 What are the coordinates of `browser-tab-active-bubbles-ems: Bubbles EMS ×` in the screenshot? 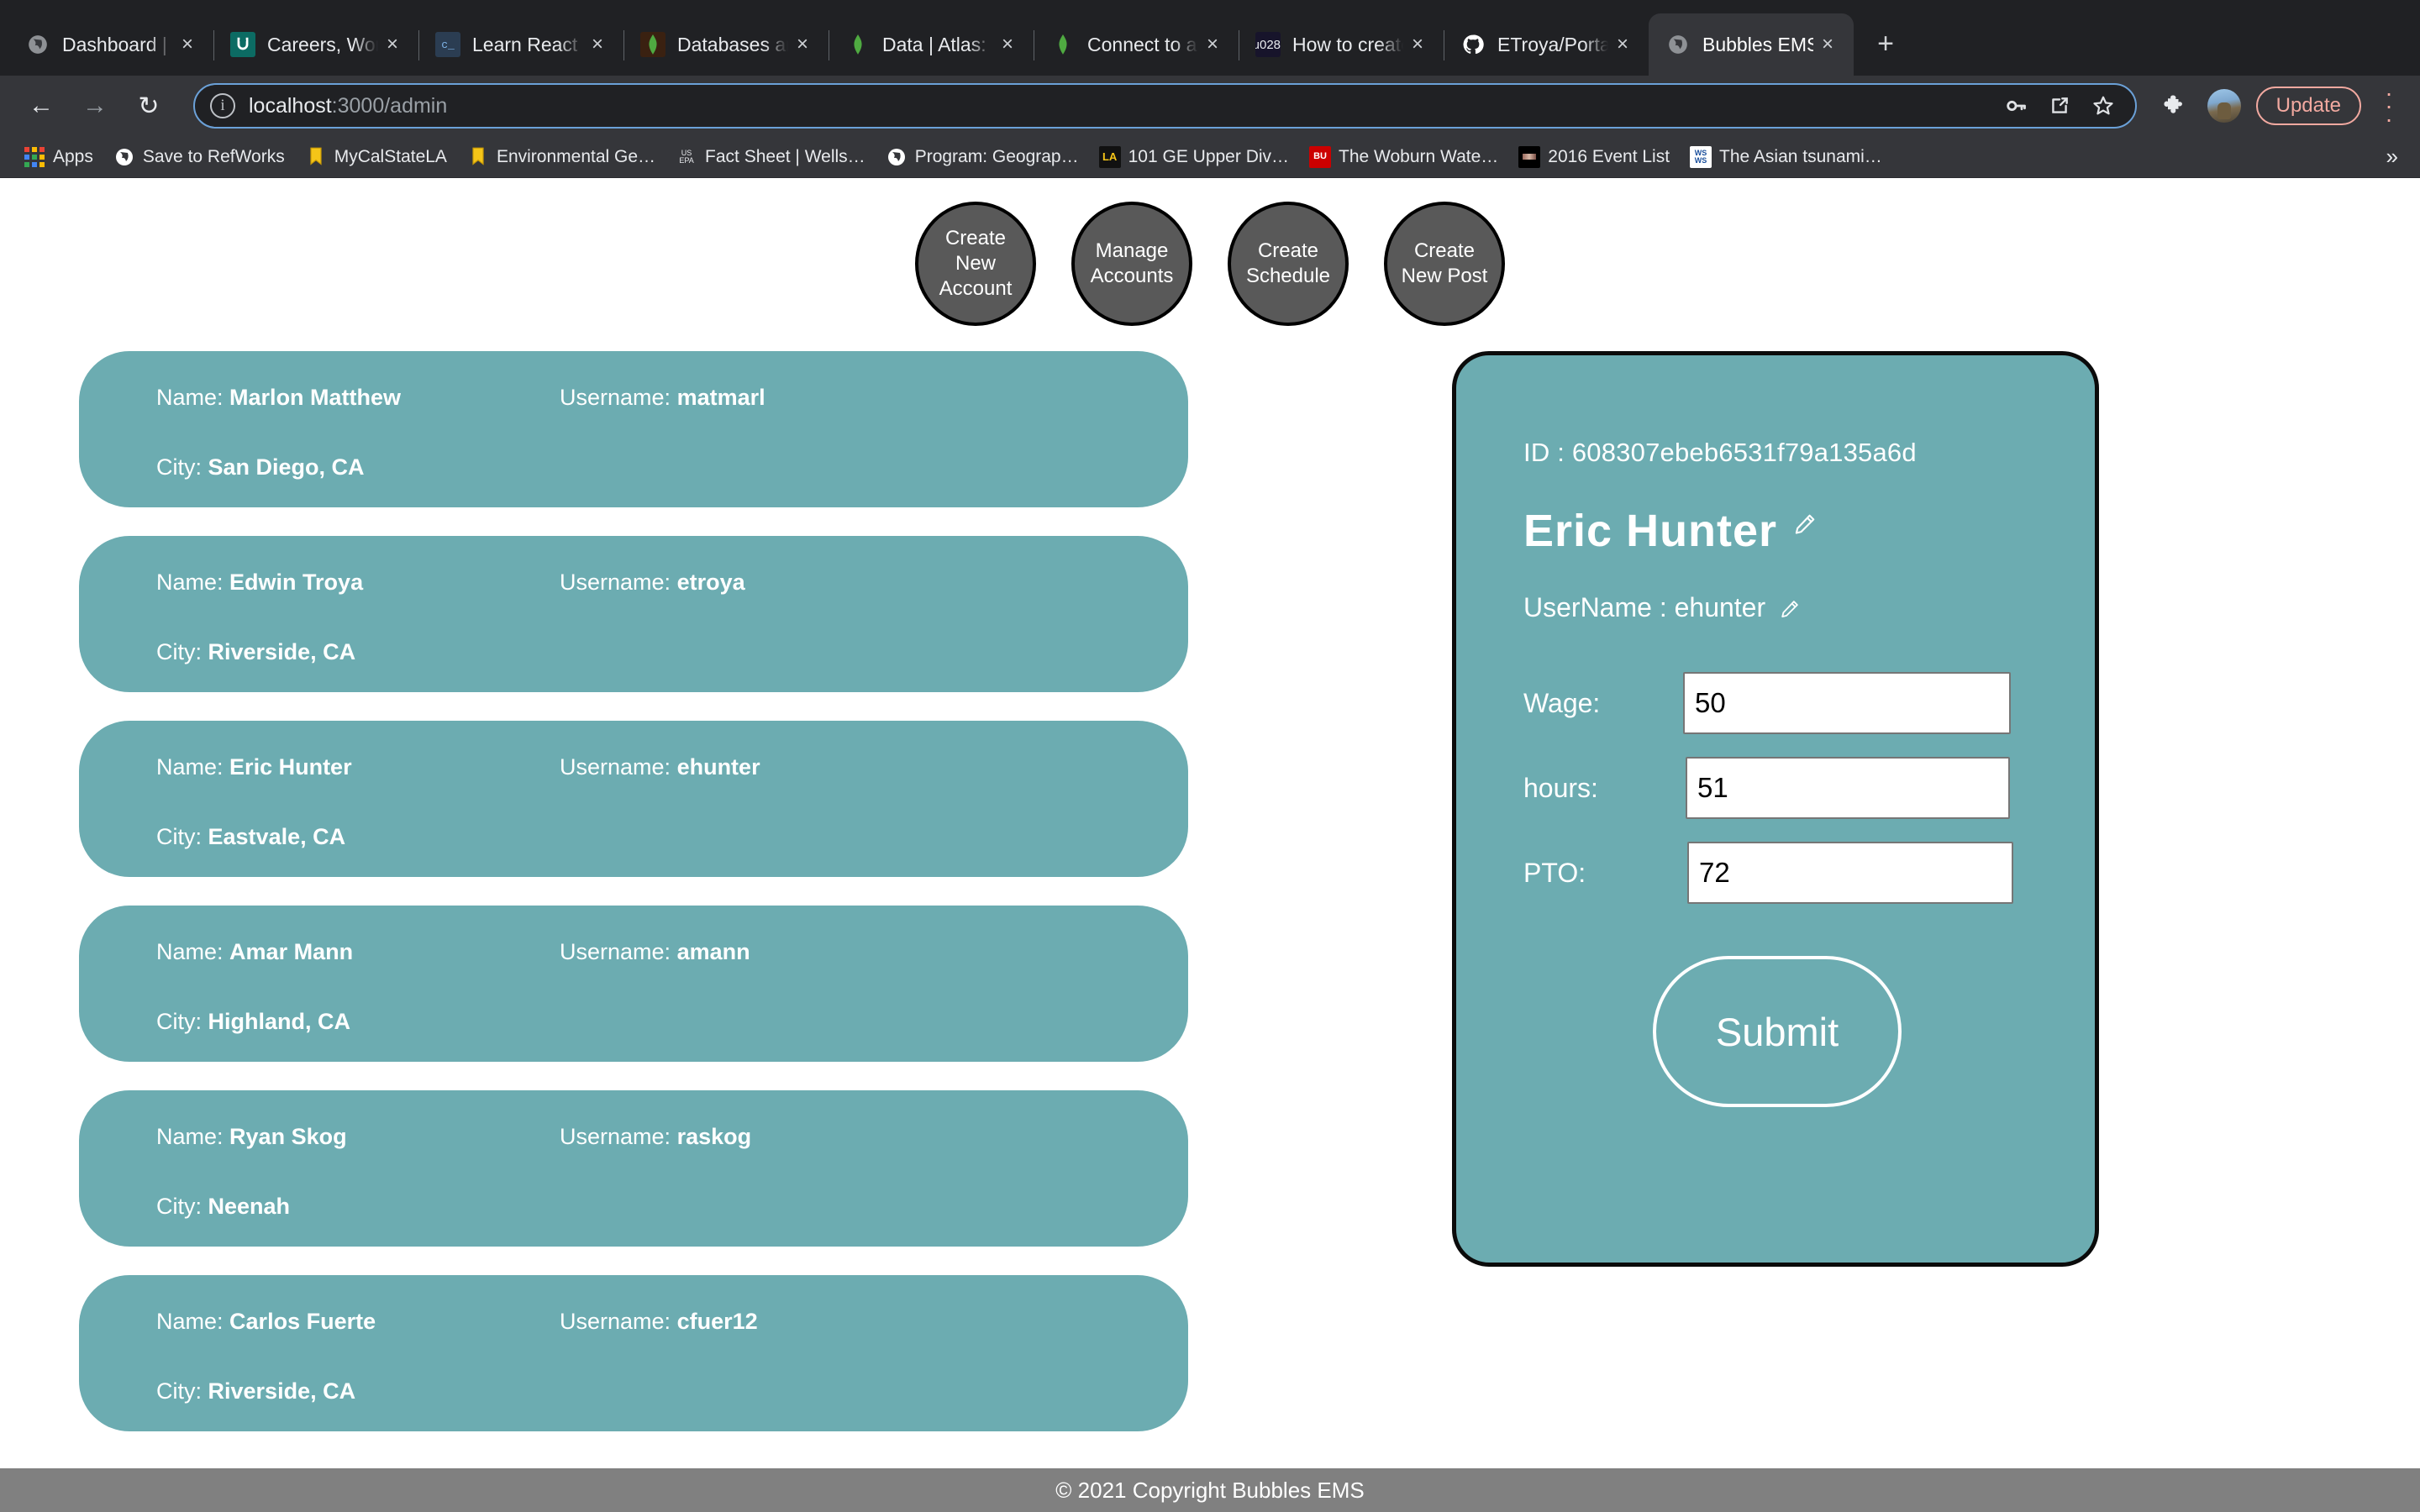 It's located at (1751, 44).